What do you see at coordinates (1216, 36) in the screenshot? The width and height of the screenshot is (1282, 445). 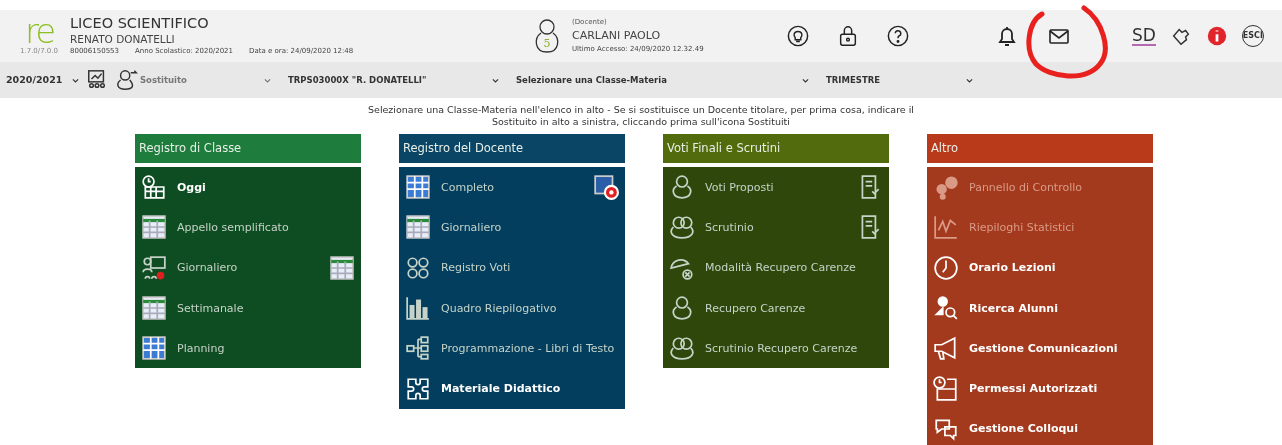 I see `info-icon` at bounding box center [1216, 36].